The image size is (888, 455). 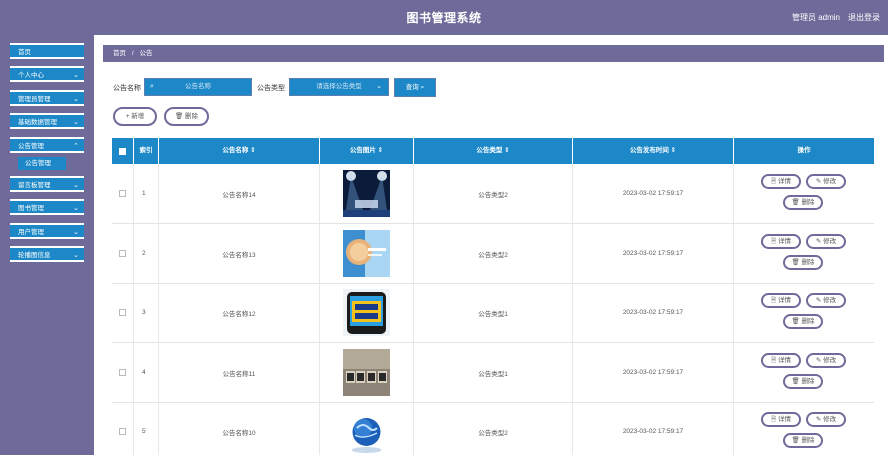 I want to click on sidebar-item-personal: 个人中心 ⌄, so click(x=47, y=74).